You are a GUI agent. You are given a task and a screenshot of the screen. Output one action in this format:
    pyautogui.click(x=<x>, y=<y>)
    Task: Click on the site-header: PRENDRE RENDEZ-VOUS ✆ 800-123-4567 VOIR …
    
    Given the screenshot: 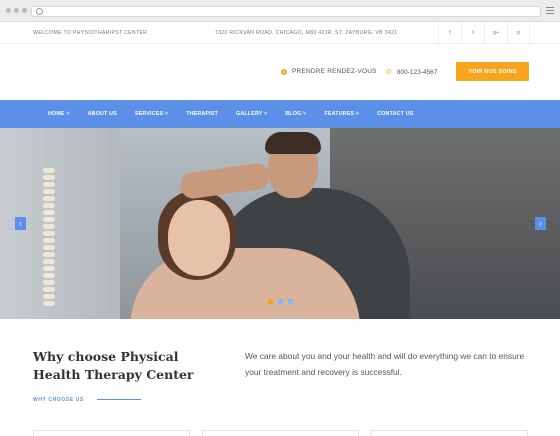 What is the action you would take?
    pyautogui.click(x=280, y=72)
    